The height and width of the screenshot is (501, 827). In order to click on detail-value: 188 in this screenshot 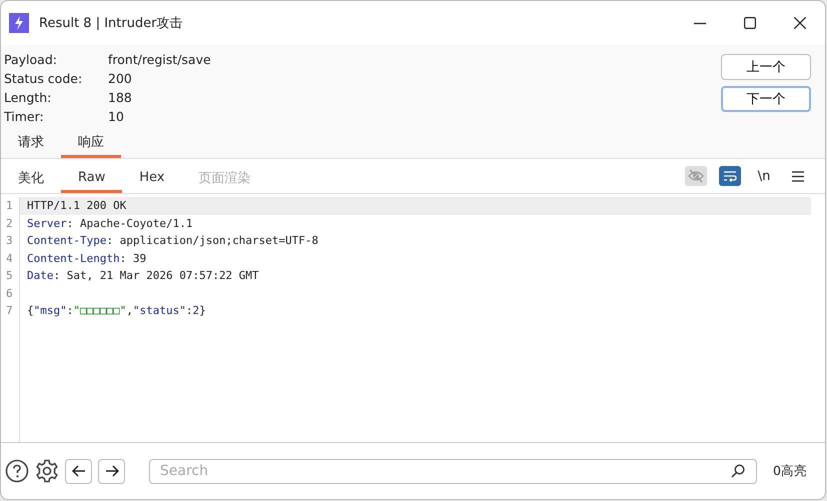, I will do `click(120, 97)`.